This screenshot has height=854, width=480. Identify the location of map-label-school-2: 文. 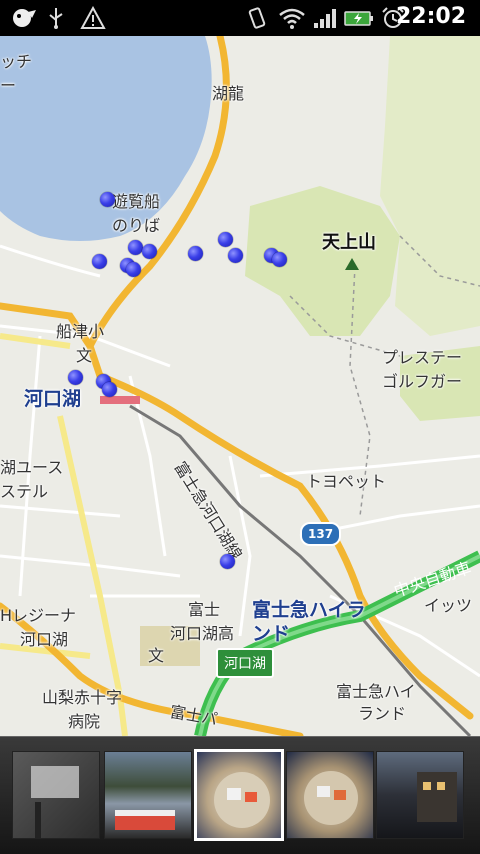
(156, 655).